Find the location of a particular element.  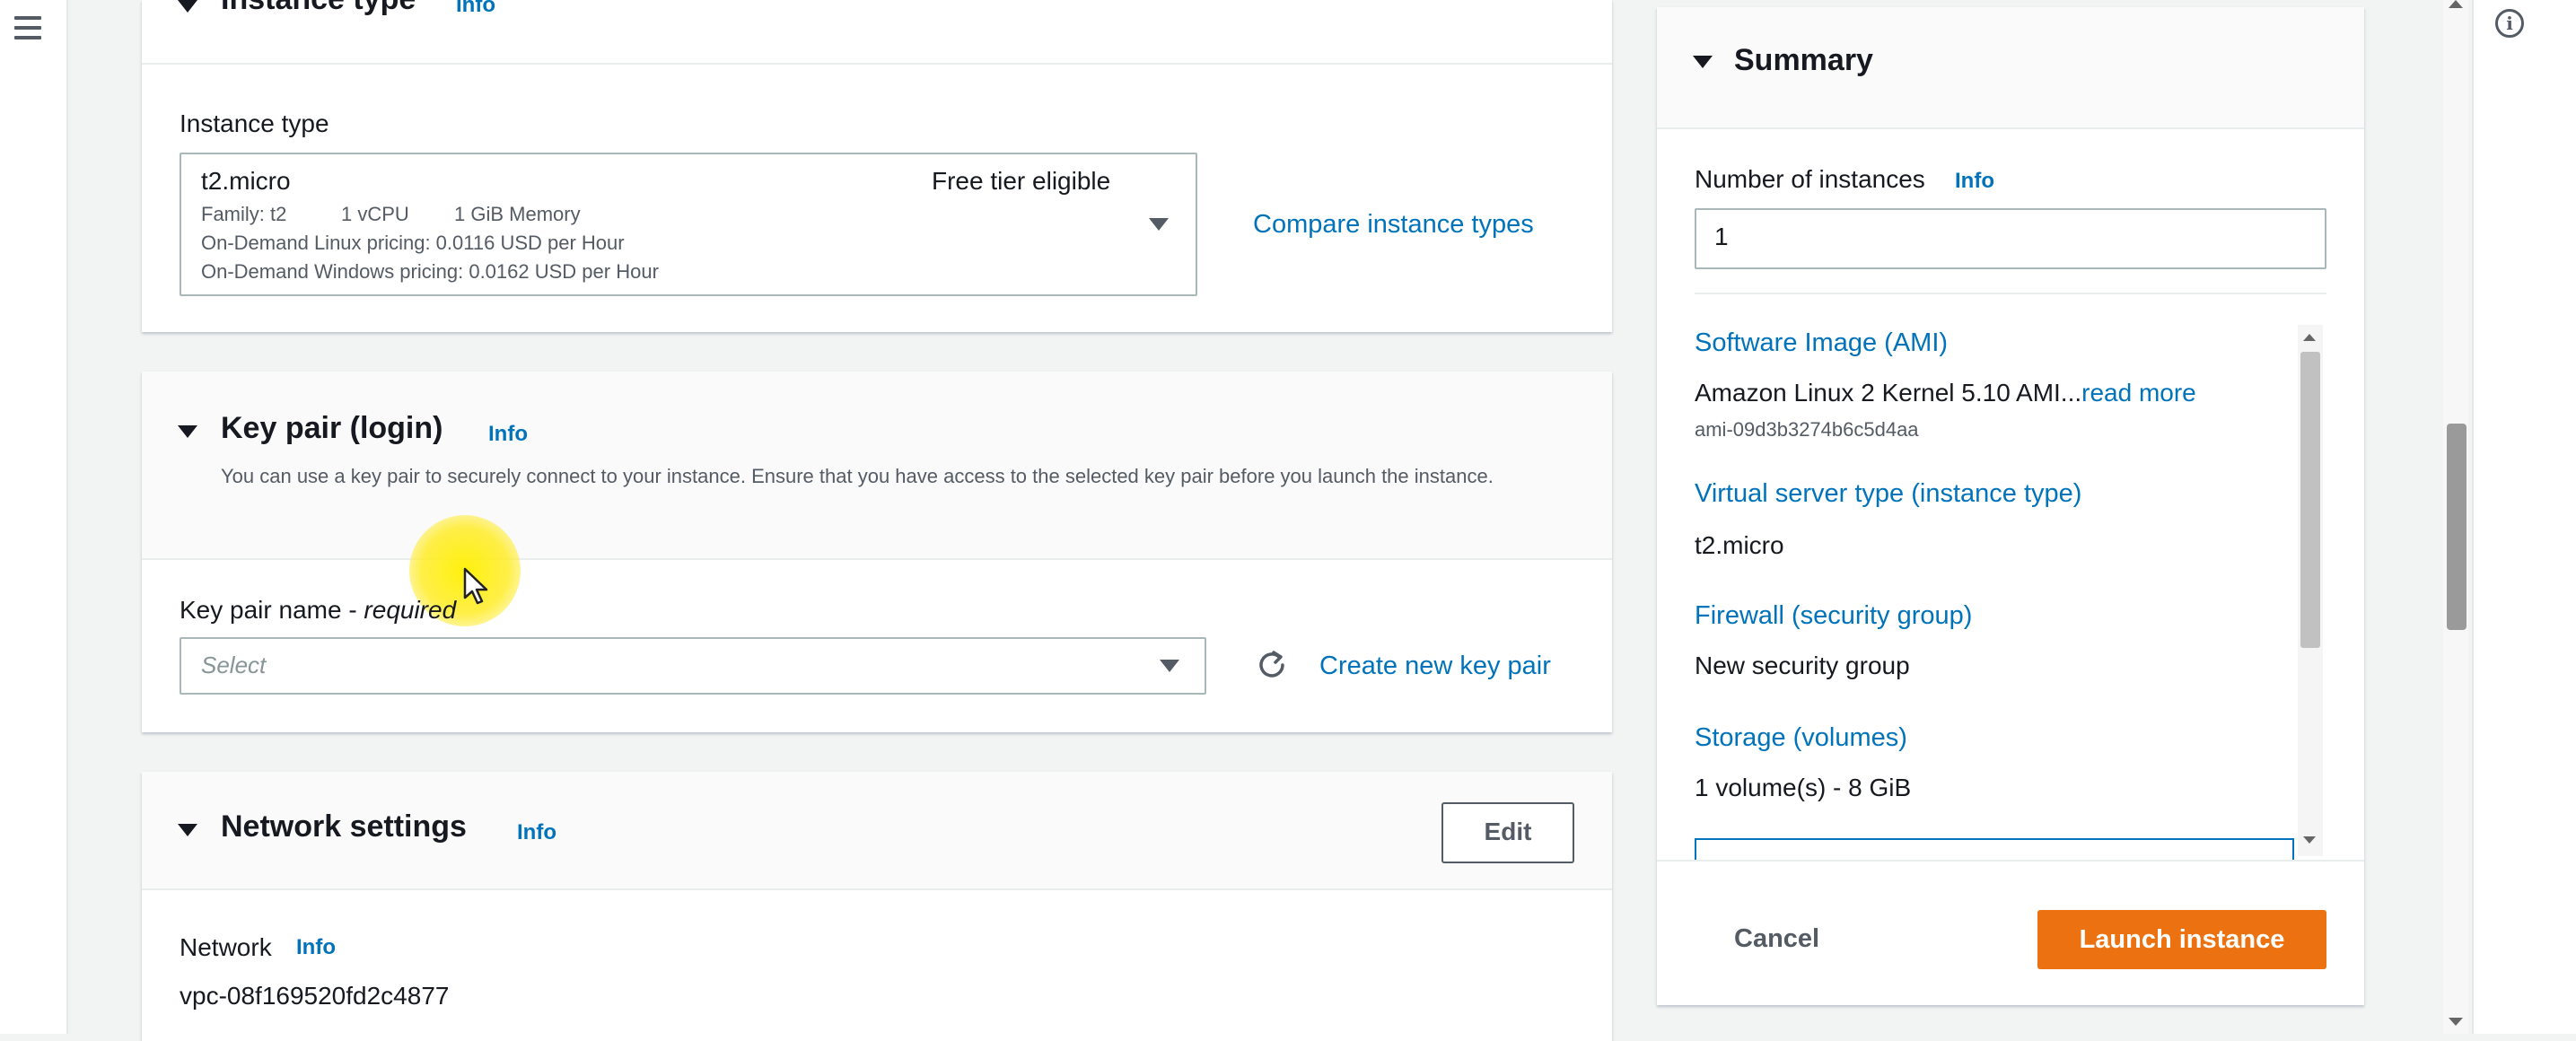

info-circle-icon: i is located at coordinates (2509, 23).